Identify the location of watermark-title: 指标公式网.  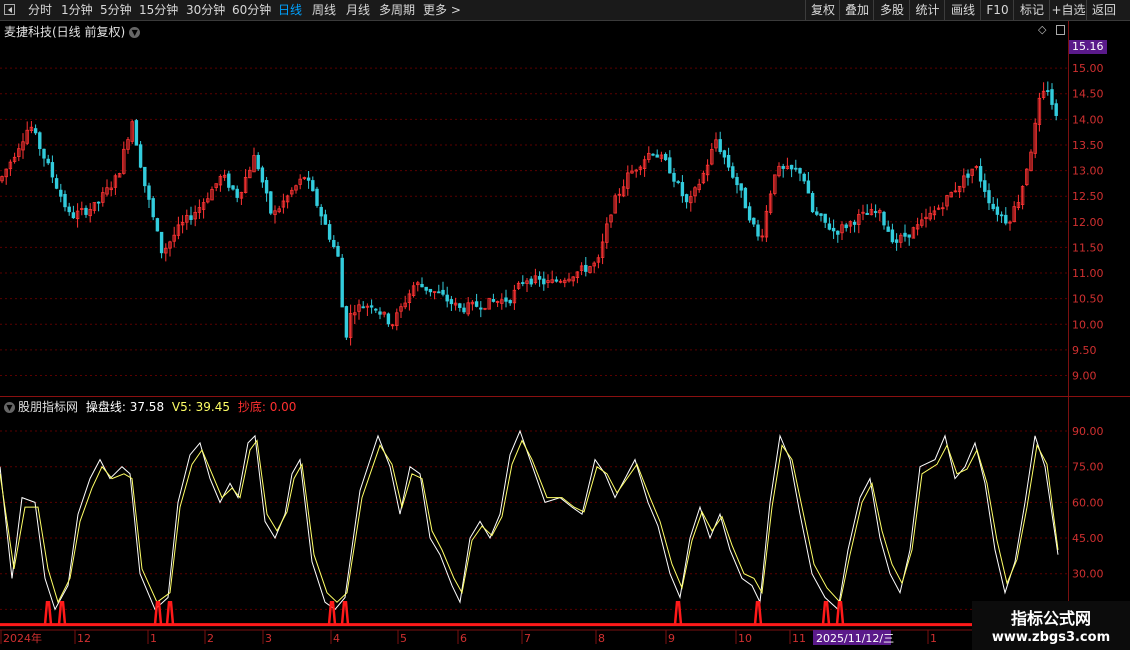
(1050, 618).